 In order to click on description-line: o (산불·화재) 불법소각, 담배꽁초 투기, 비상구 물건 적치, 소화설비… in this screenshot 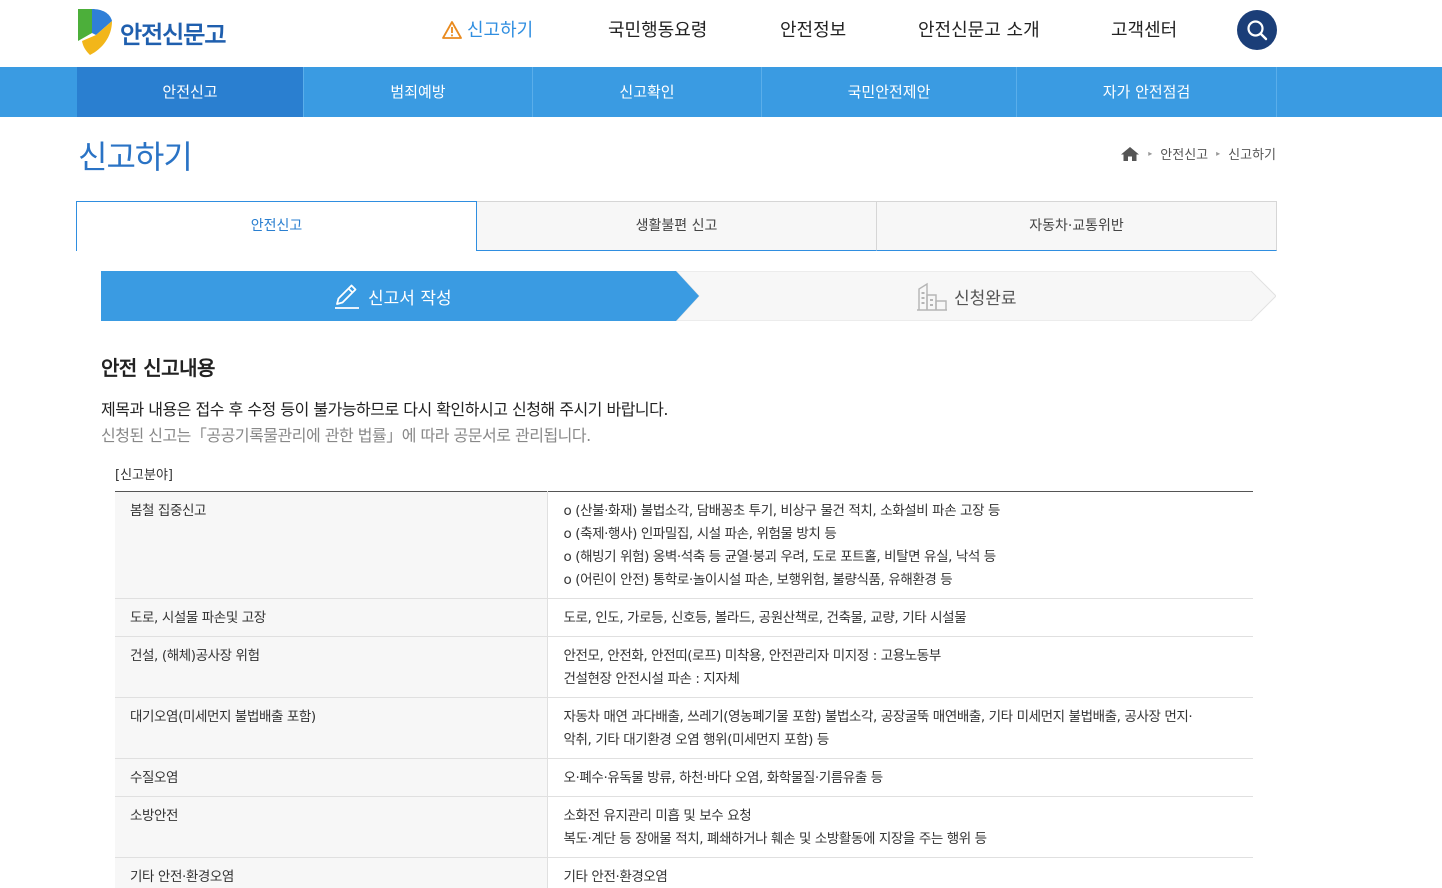, I will do `click(782, 511)`.